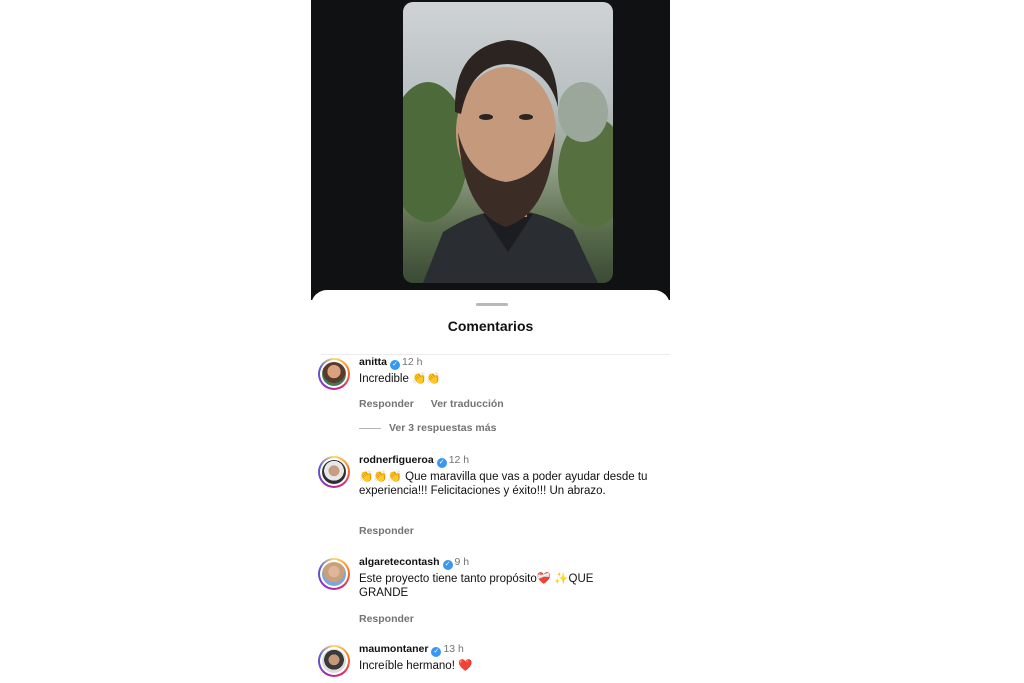  I want to click on video-thumbnail, so click(508, 142).